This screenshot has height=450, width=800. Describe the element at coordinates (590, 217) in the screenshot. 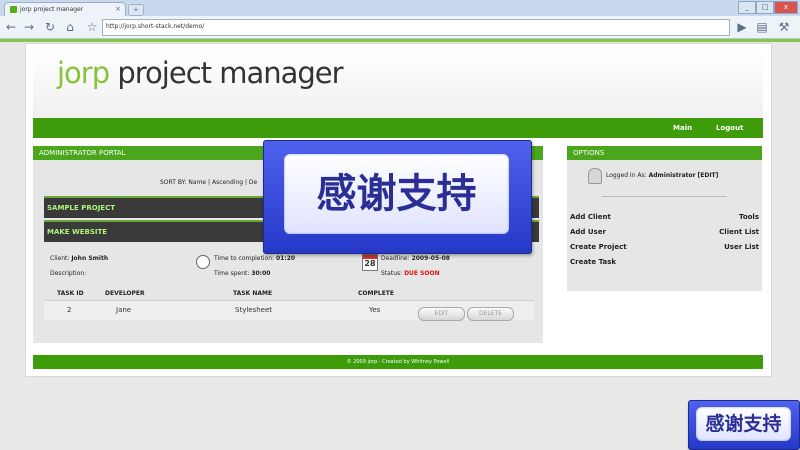

I see `add-client-link: Add Client` at that location.